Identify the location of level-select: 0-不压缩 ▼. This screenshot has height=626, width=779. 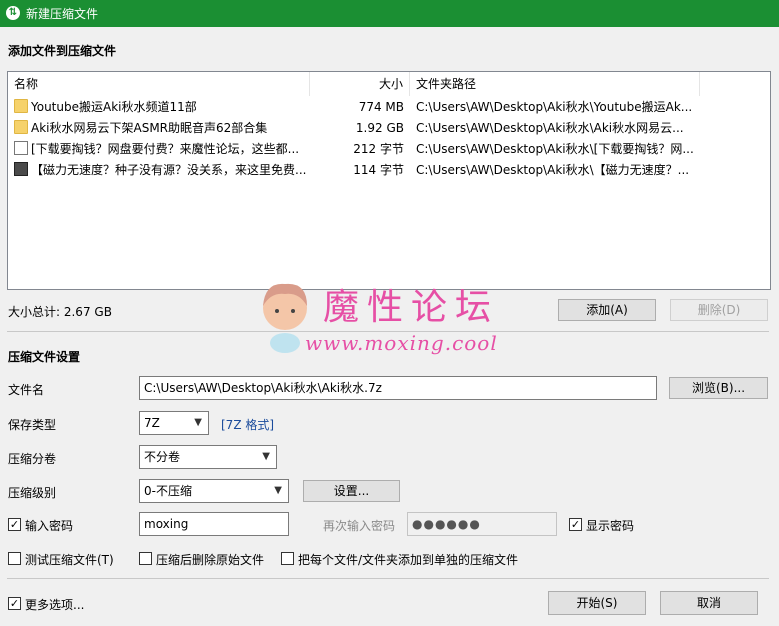
(214, 491).